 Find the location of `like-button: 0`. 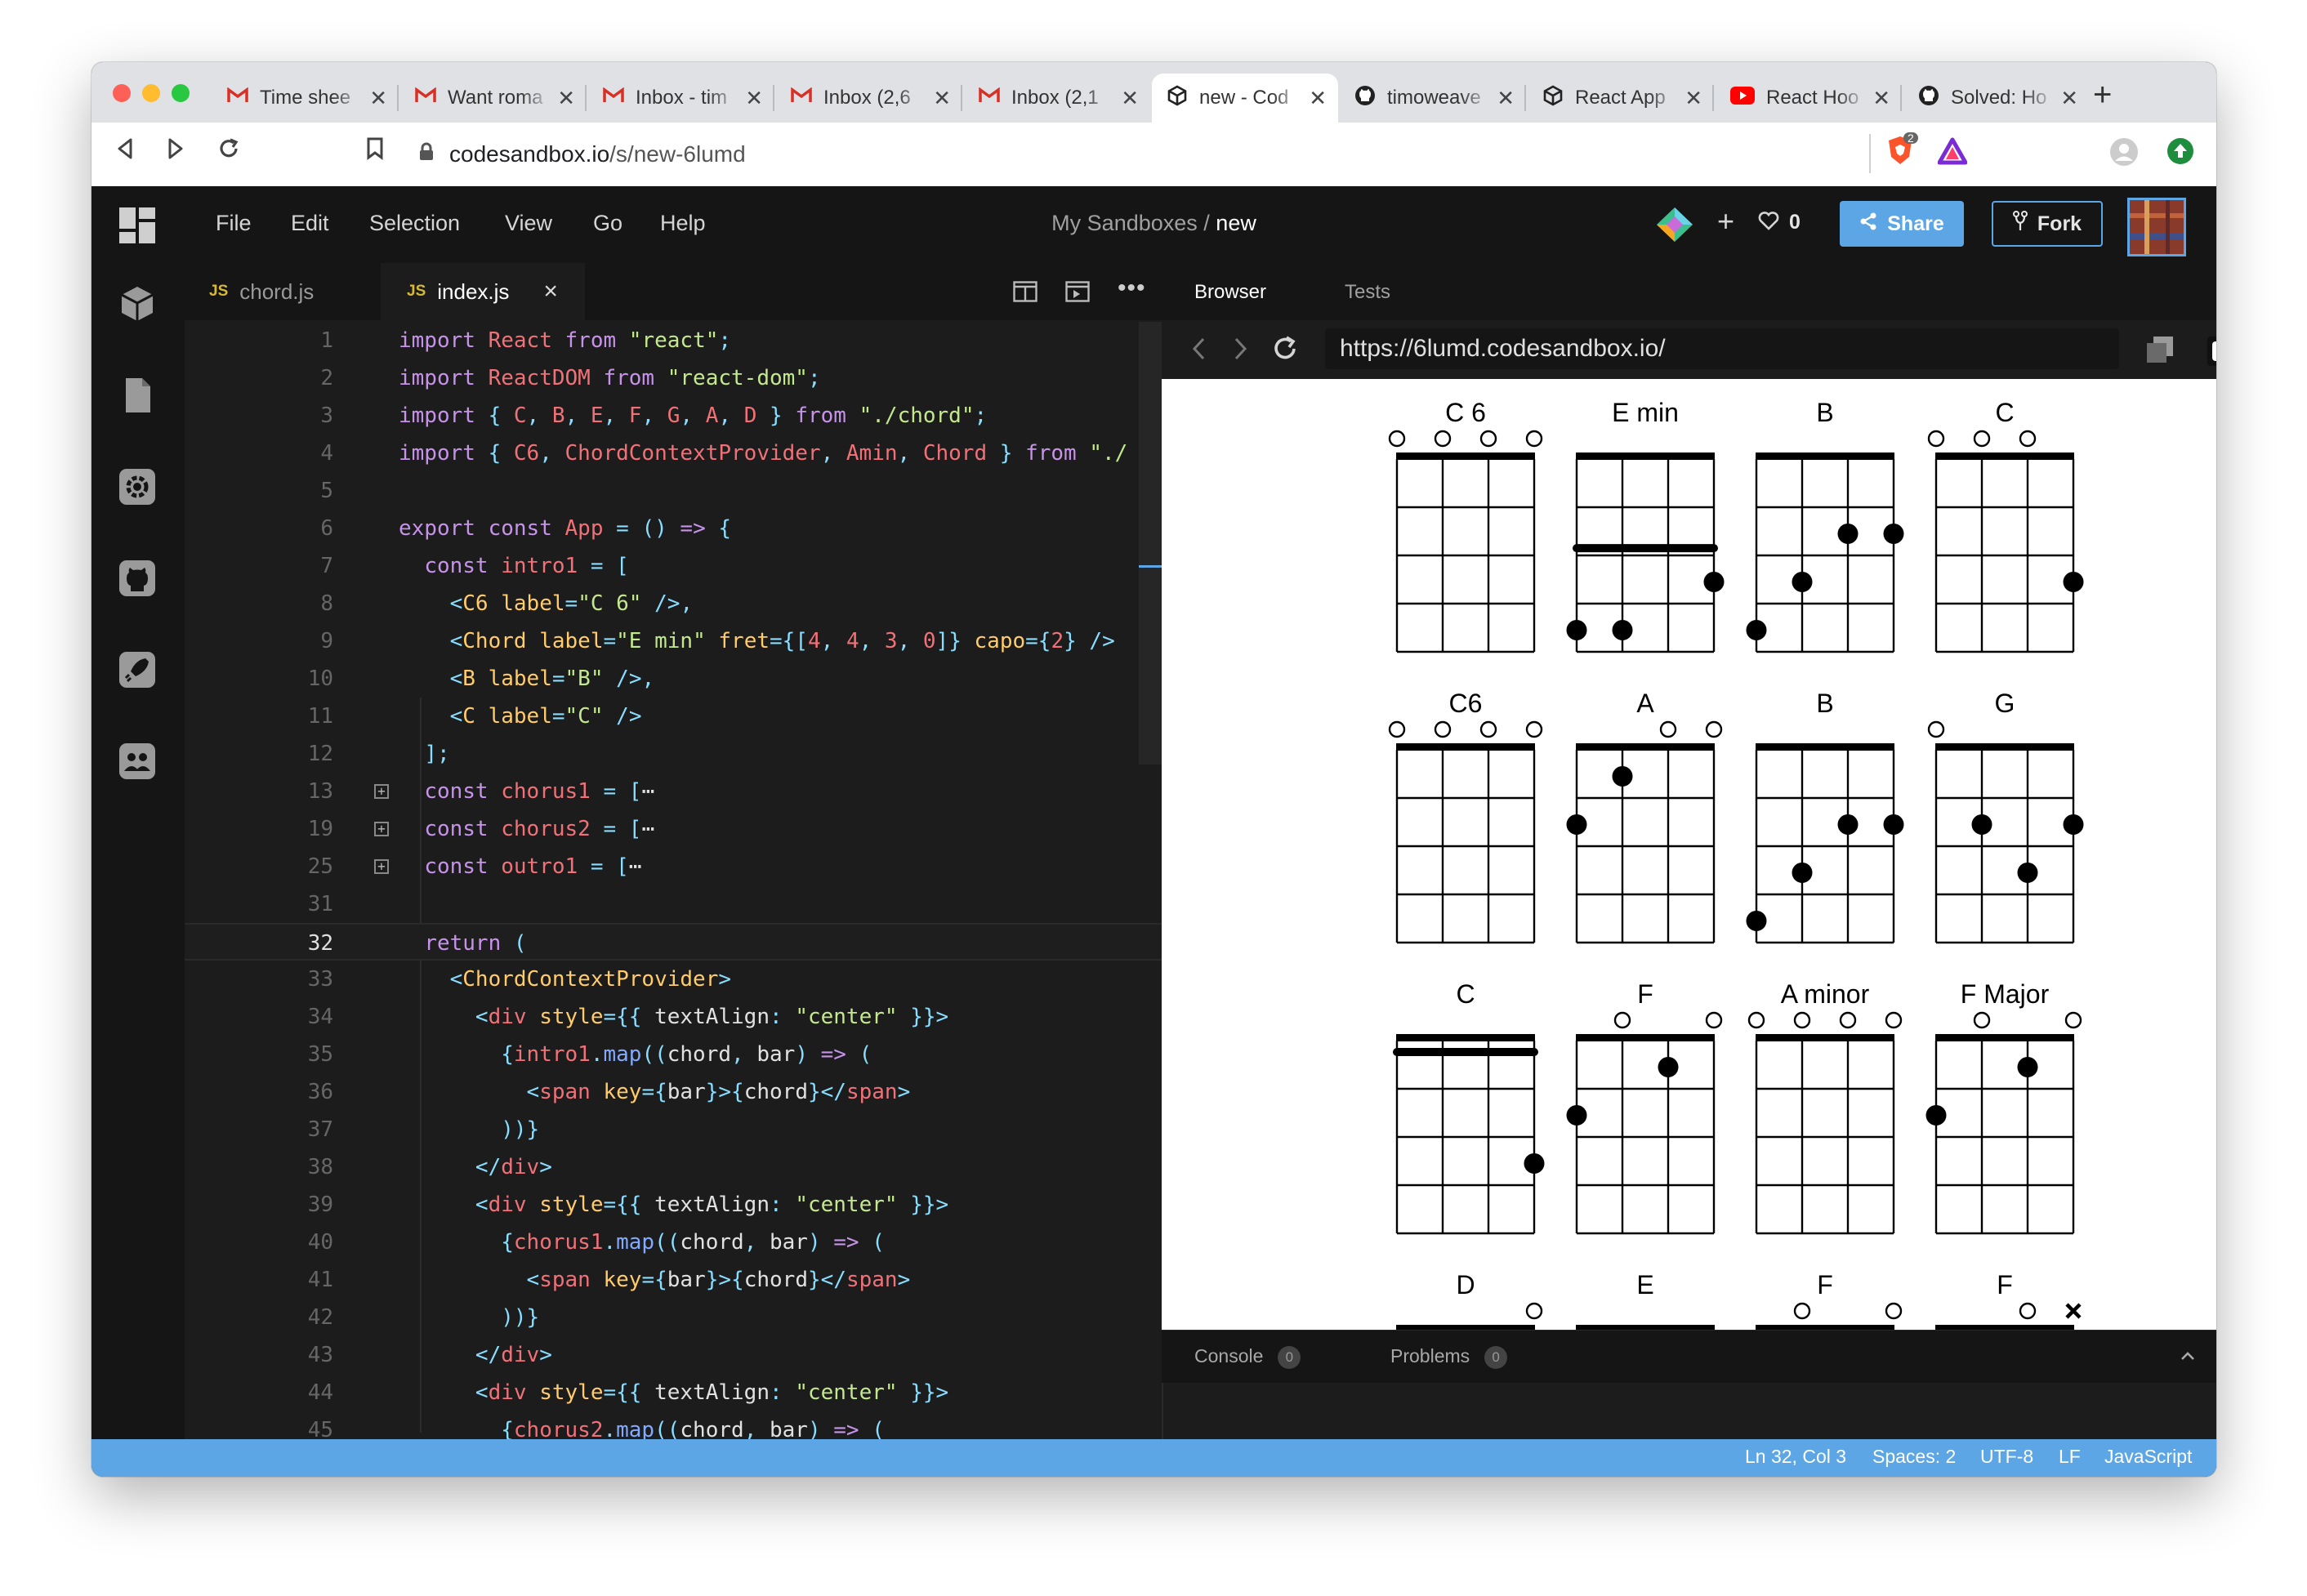

like-button: 0 is located at coordinates (1779, 222).